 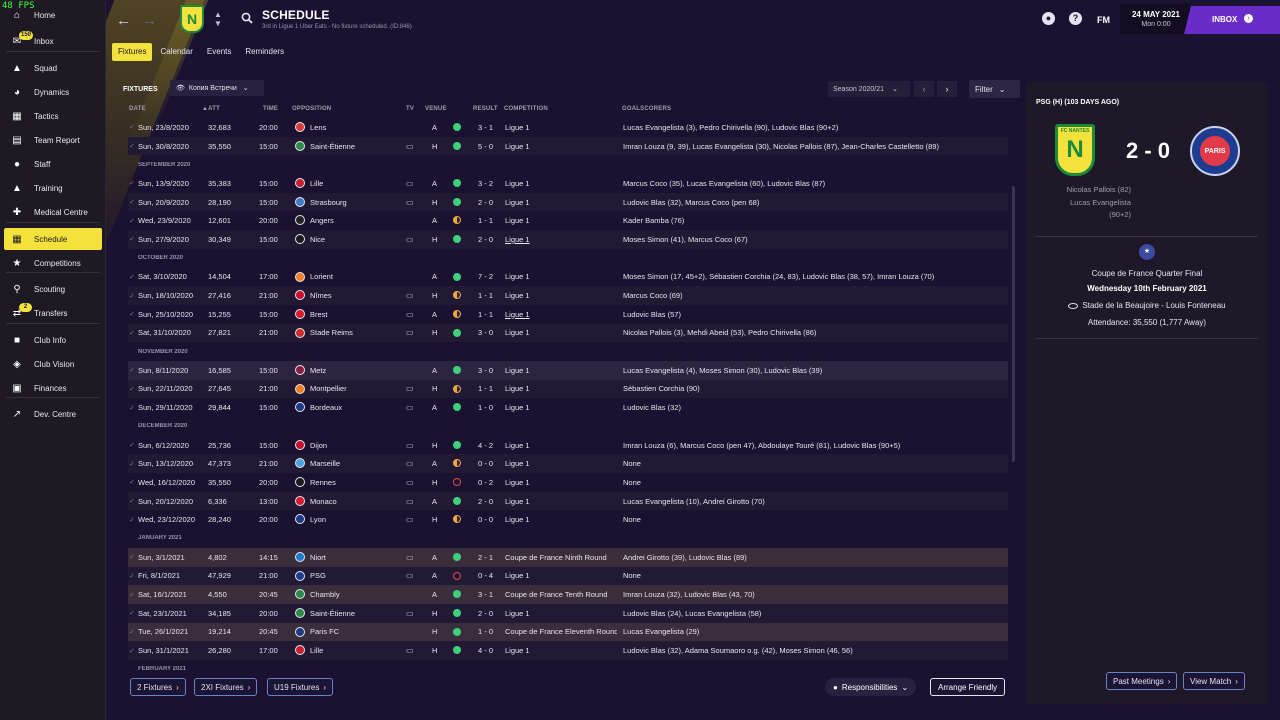 I want to click on opponent-name: Marseille, so click(x=356, y=463).